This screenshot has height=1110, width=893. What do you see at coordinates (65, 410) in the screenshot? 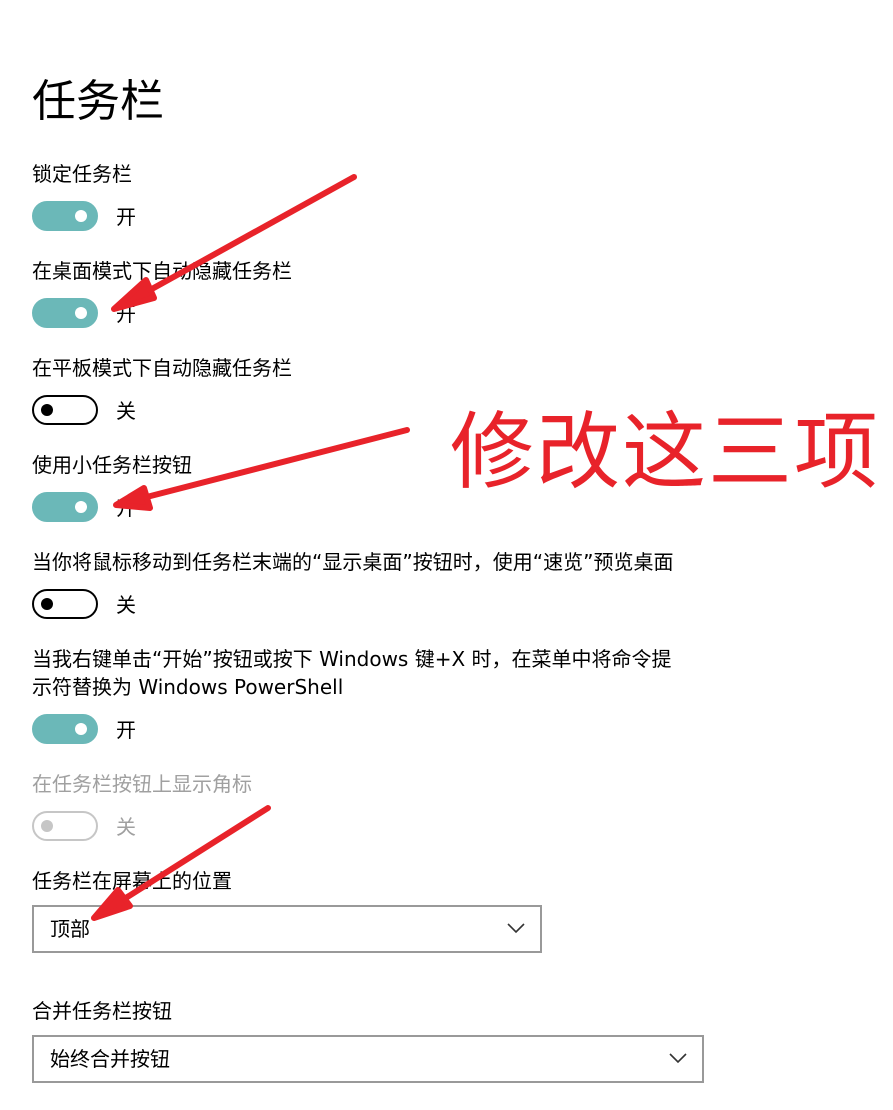
I see `auto-hide-tablet-toggle` at bounding box center [65, 410].